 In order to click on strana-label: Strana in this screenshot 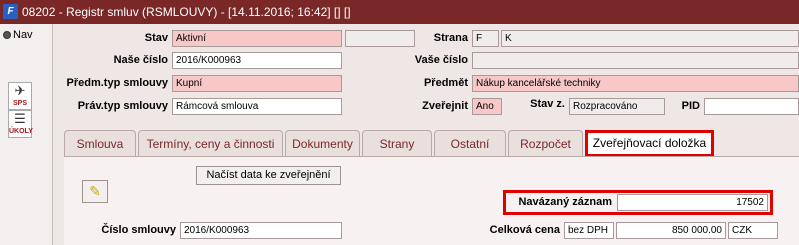, I will do `click(450, 38)`.